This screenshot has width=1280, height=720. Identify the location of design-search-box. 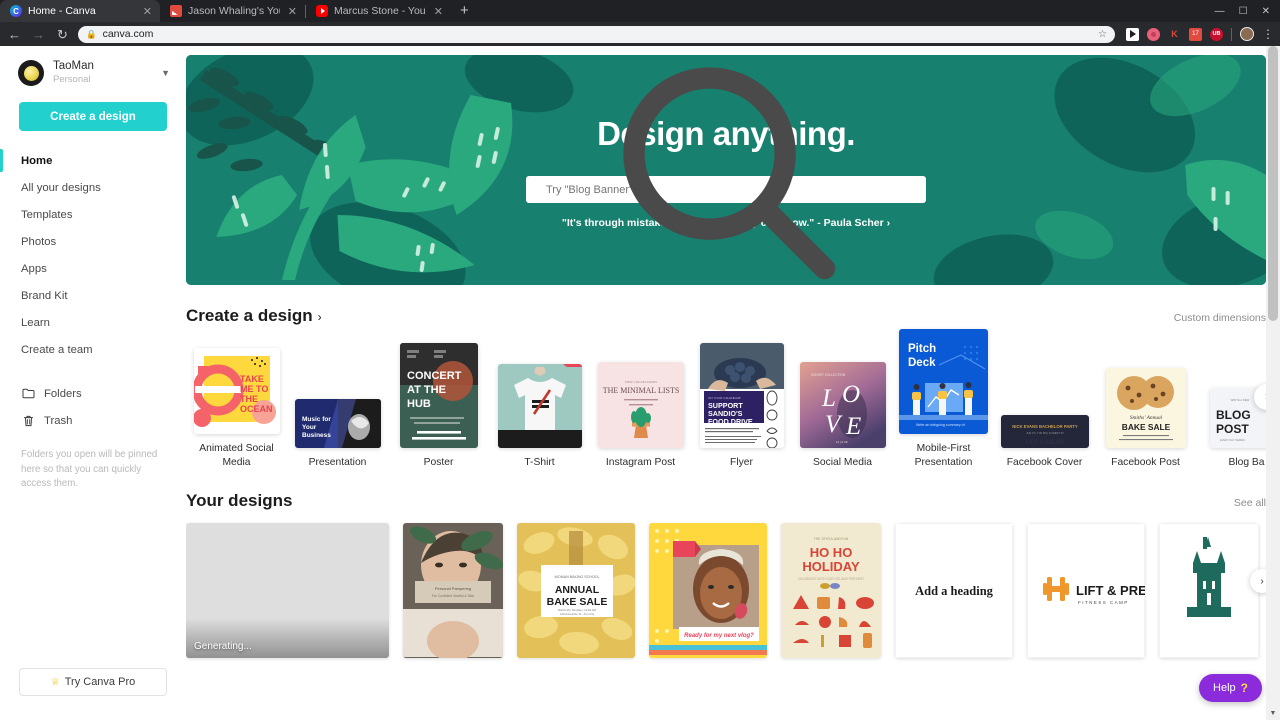
(726, 173).